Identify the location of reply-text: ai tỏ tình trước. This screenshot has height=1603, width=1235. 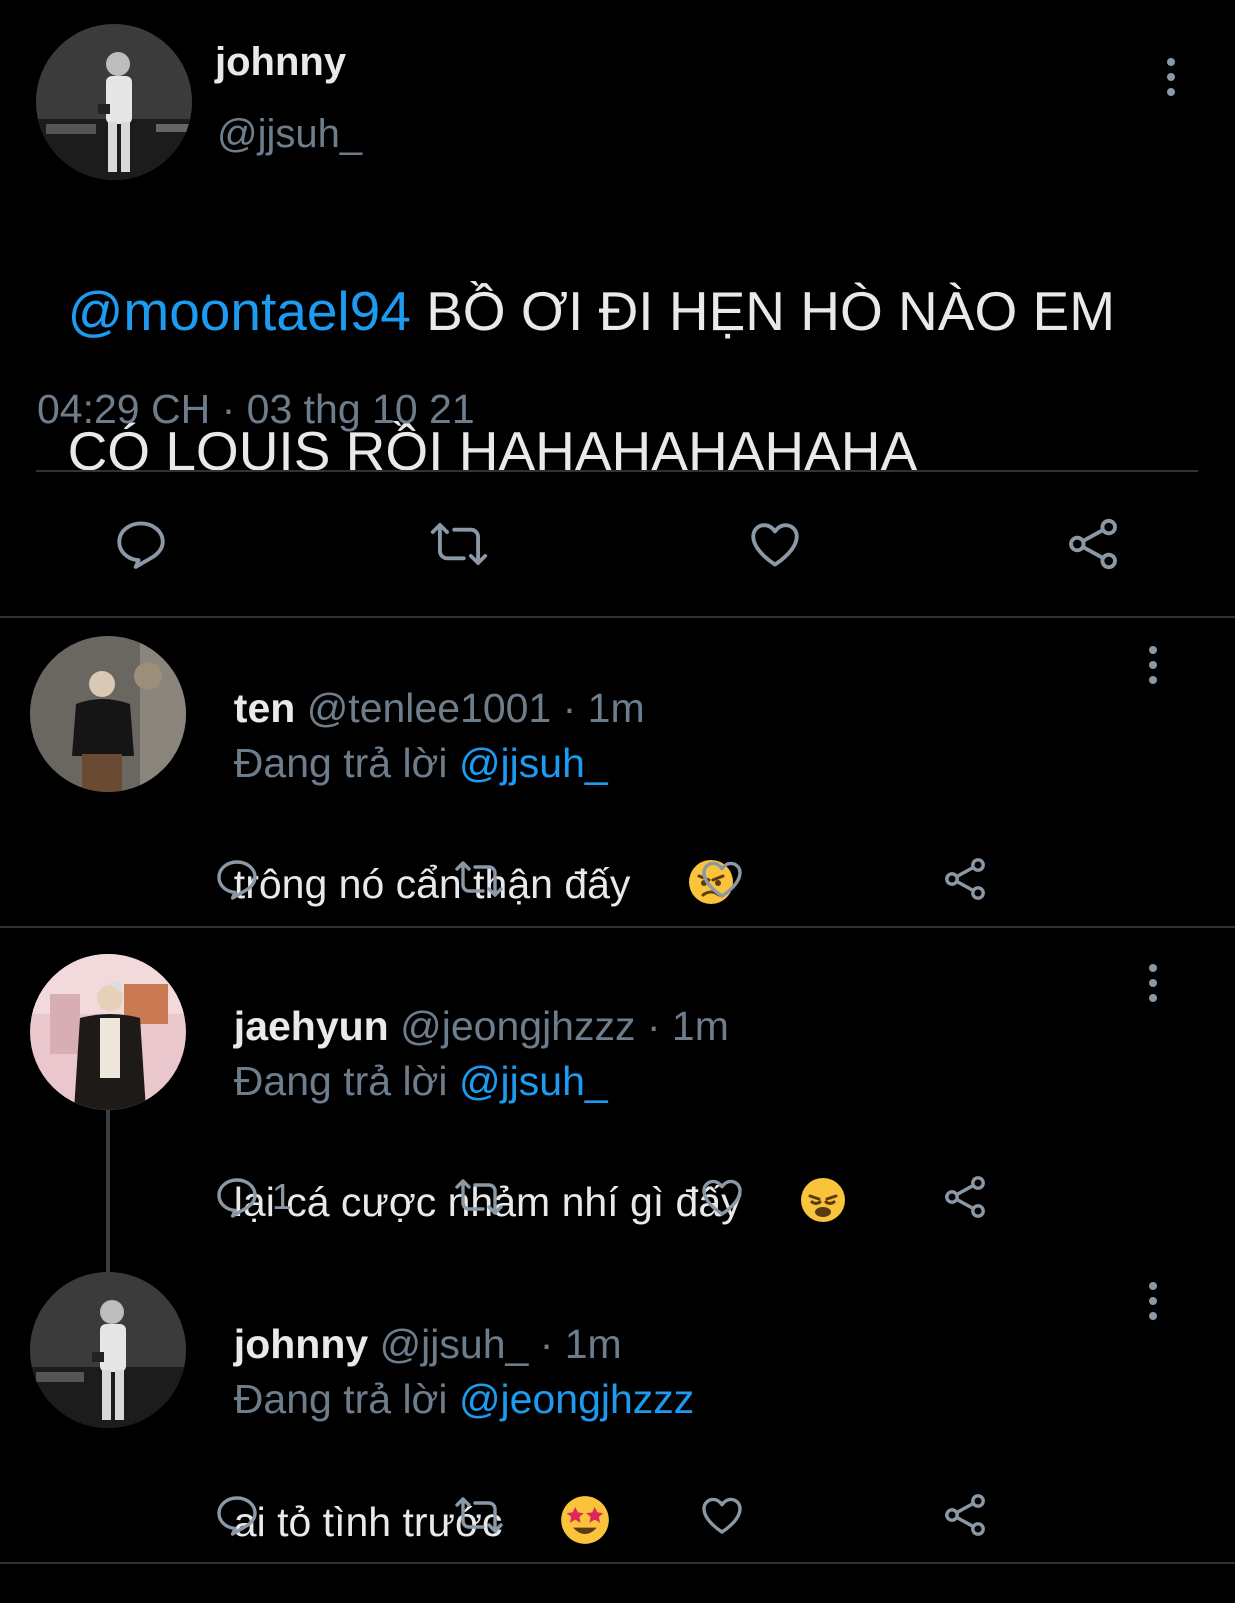
(411, 1501).